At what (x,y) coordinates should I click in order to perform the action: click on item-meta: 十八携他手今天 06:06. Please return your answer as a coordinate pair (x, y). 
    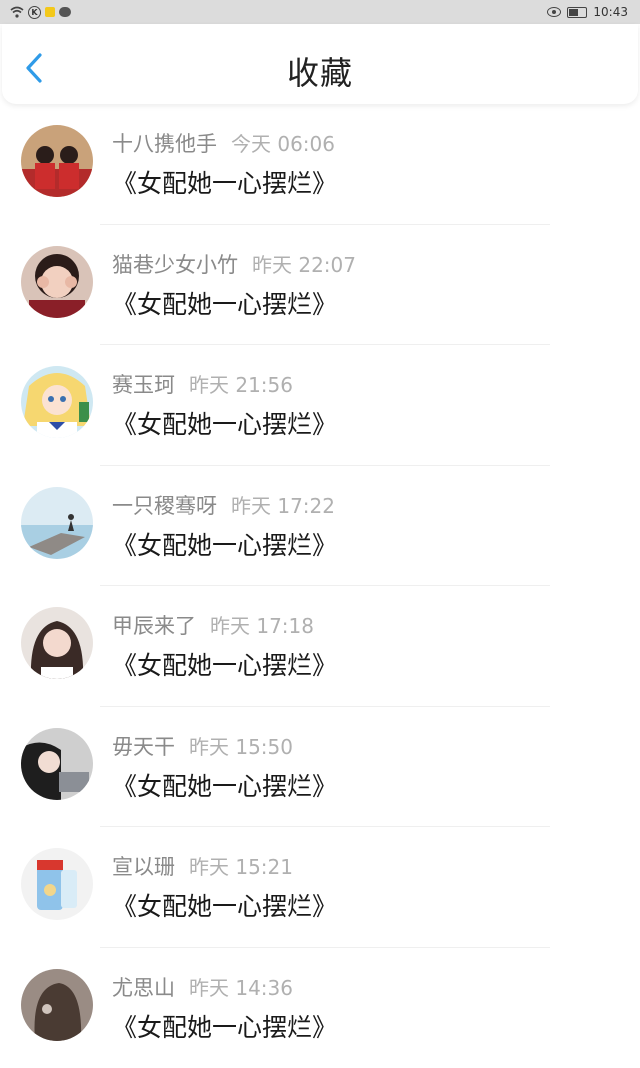
    Looking at the image, I should click on (223, 142).